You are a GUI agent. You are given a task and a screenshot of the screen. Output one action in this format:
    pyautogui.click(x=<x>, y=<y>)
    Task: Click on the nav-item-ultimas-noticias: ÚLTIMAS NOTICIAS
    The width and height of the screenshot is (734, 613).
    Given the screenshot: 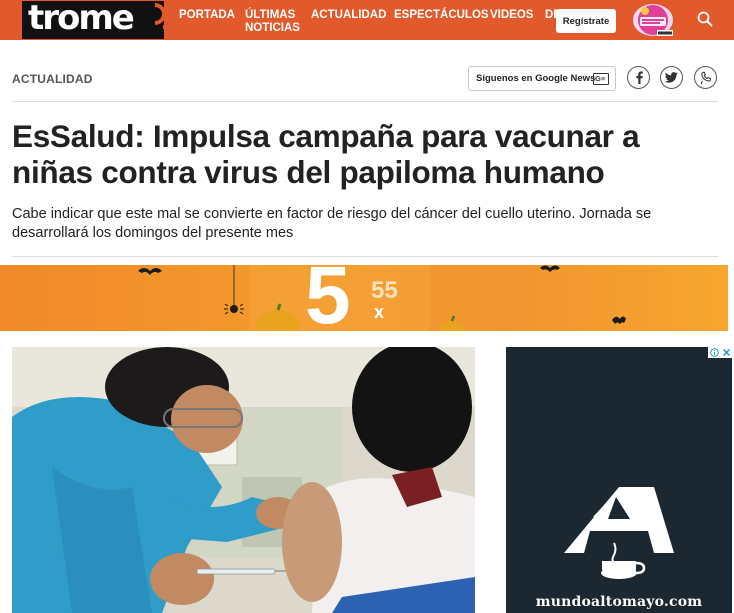 What is the action you would take?
    pyautogui.click(x=272, y=22)
    